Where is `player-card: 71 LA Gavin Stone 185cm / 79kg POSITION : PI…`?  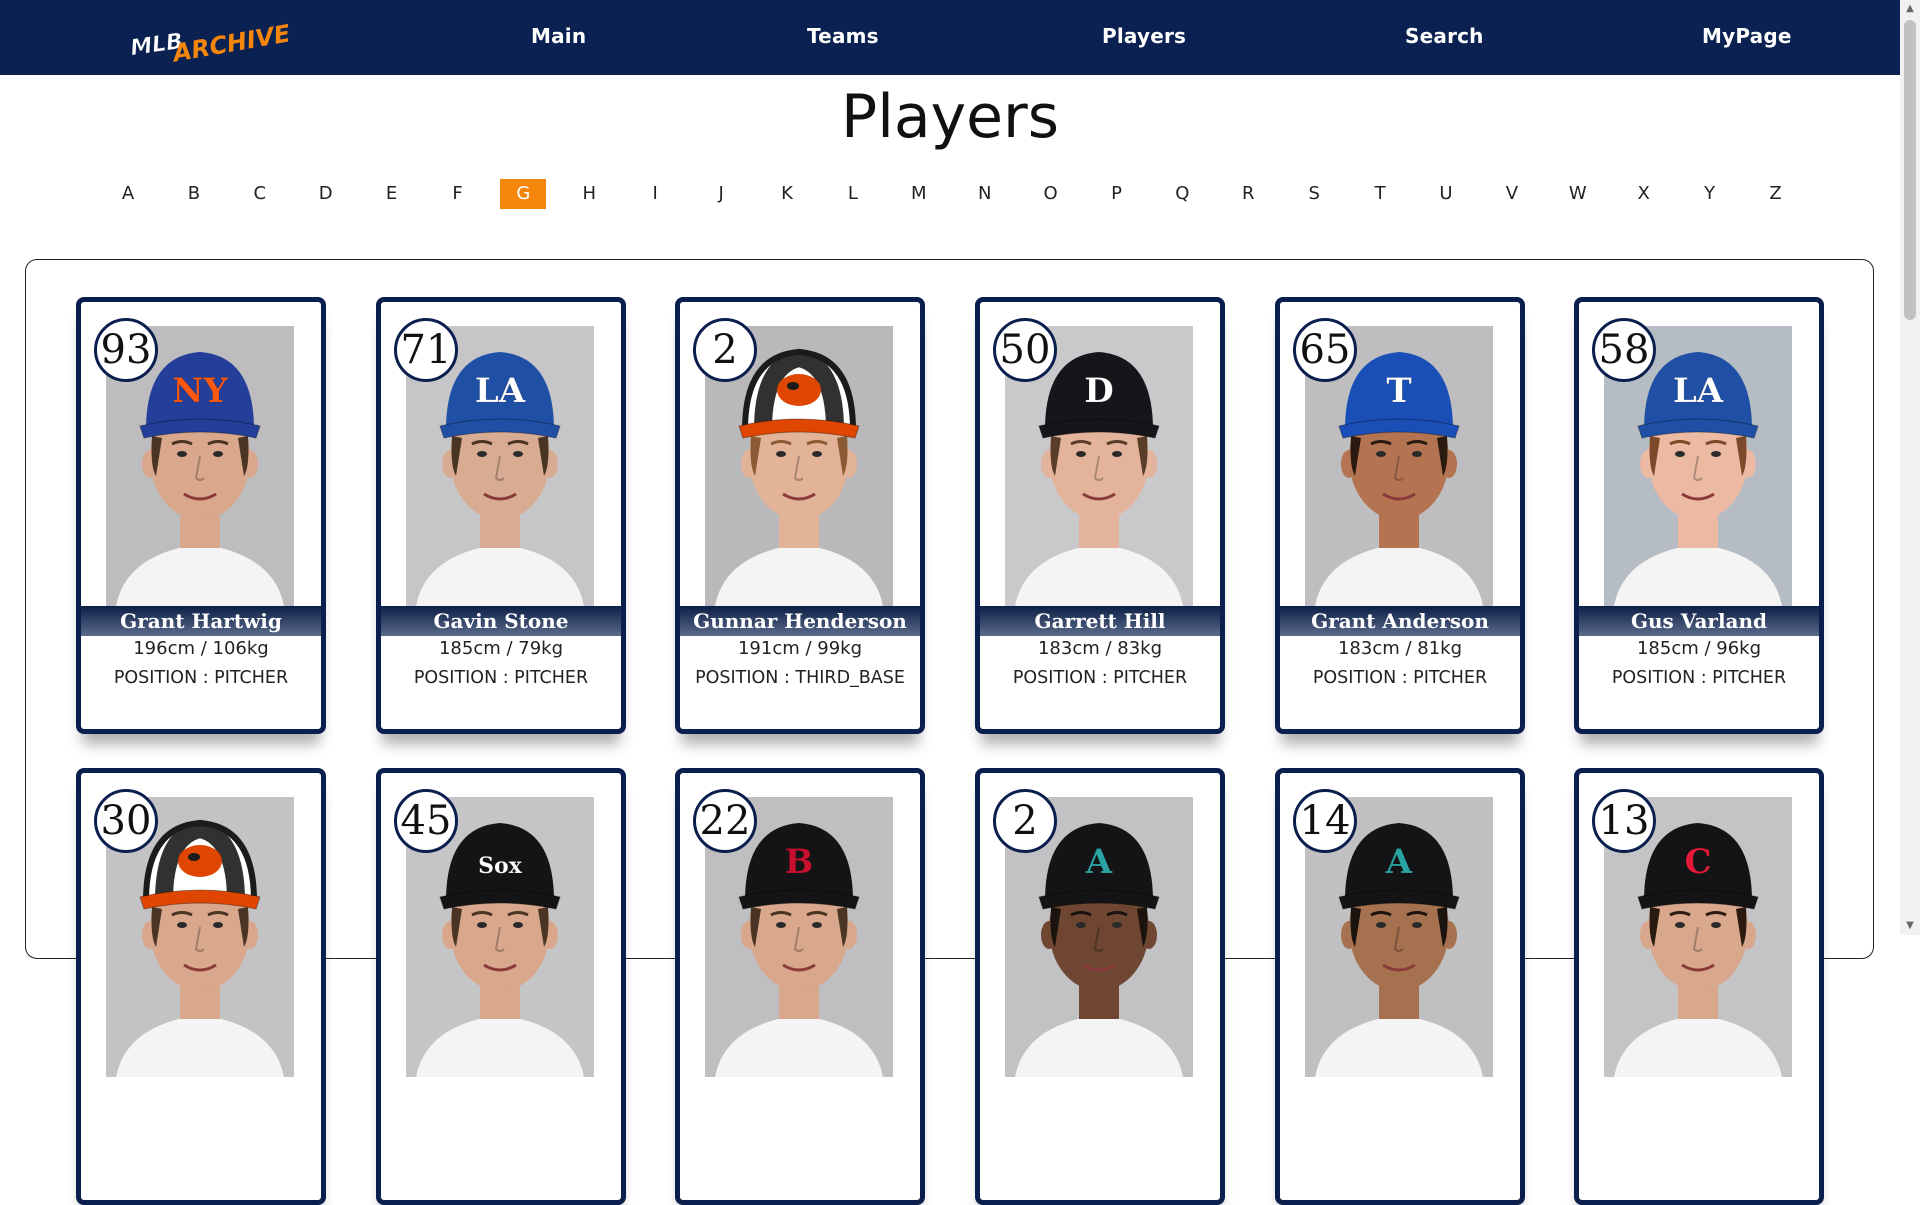
player-card: 71 LA Gavin Stone 185cm / 79kg POSITION : PI… is located at coordinates (501, 515).